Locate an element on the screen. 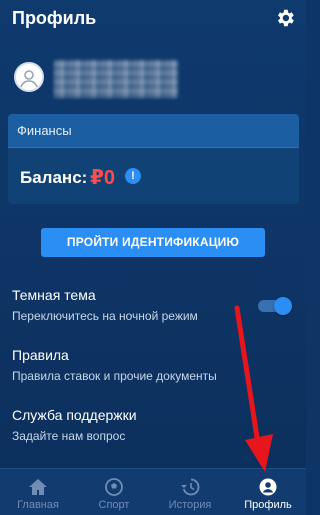 The width and height of the screenshot is (320, 515). toggle-thumb is located at coordinates (283, 306).